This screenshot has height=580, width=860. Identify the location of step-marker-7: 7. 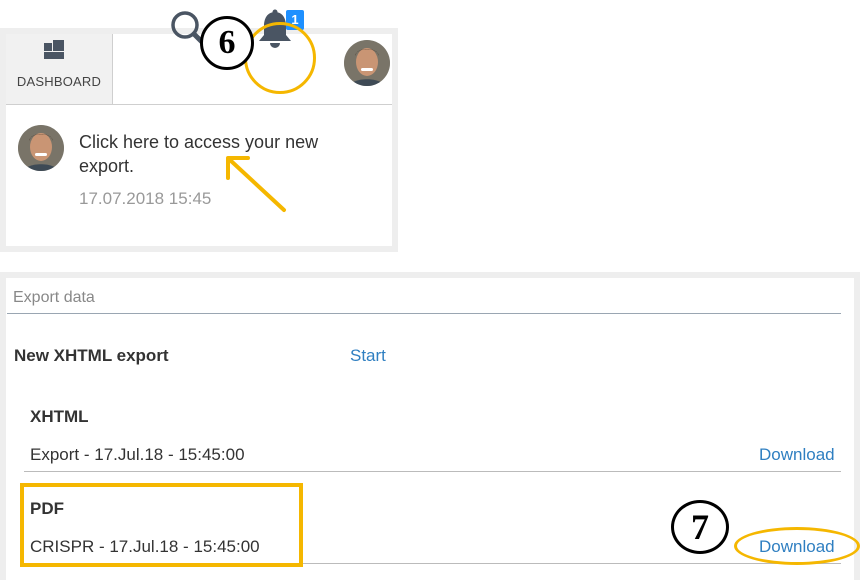
(700, 527).